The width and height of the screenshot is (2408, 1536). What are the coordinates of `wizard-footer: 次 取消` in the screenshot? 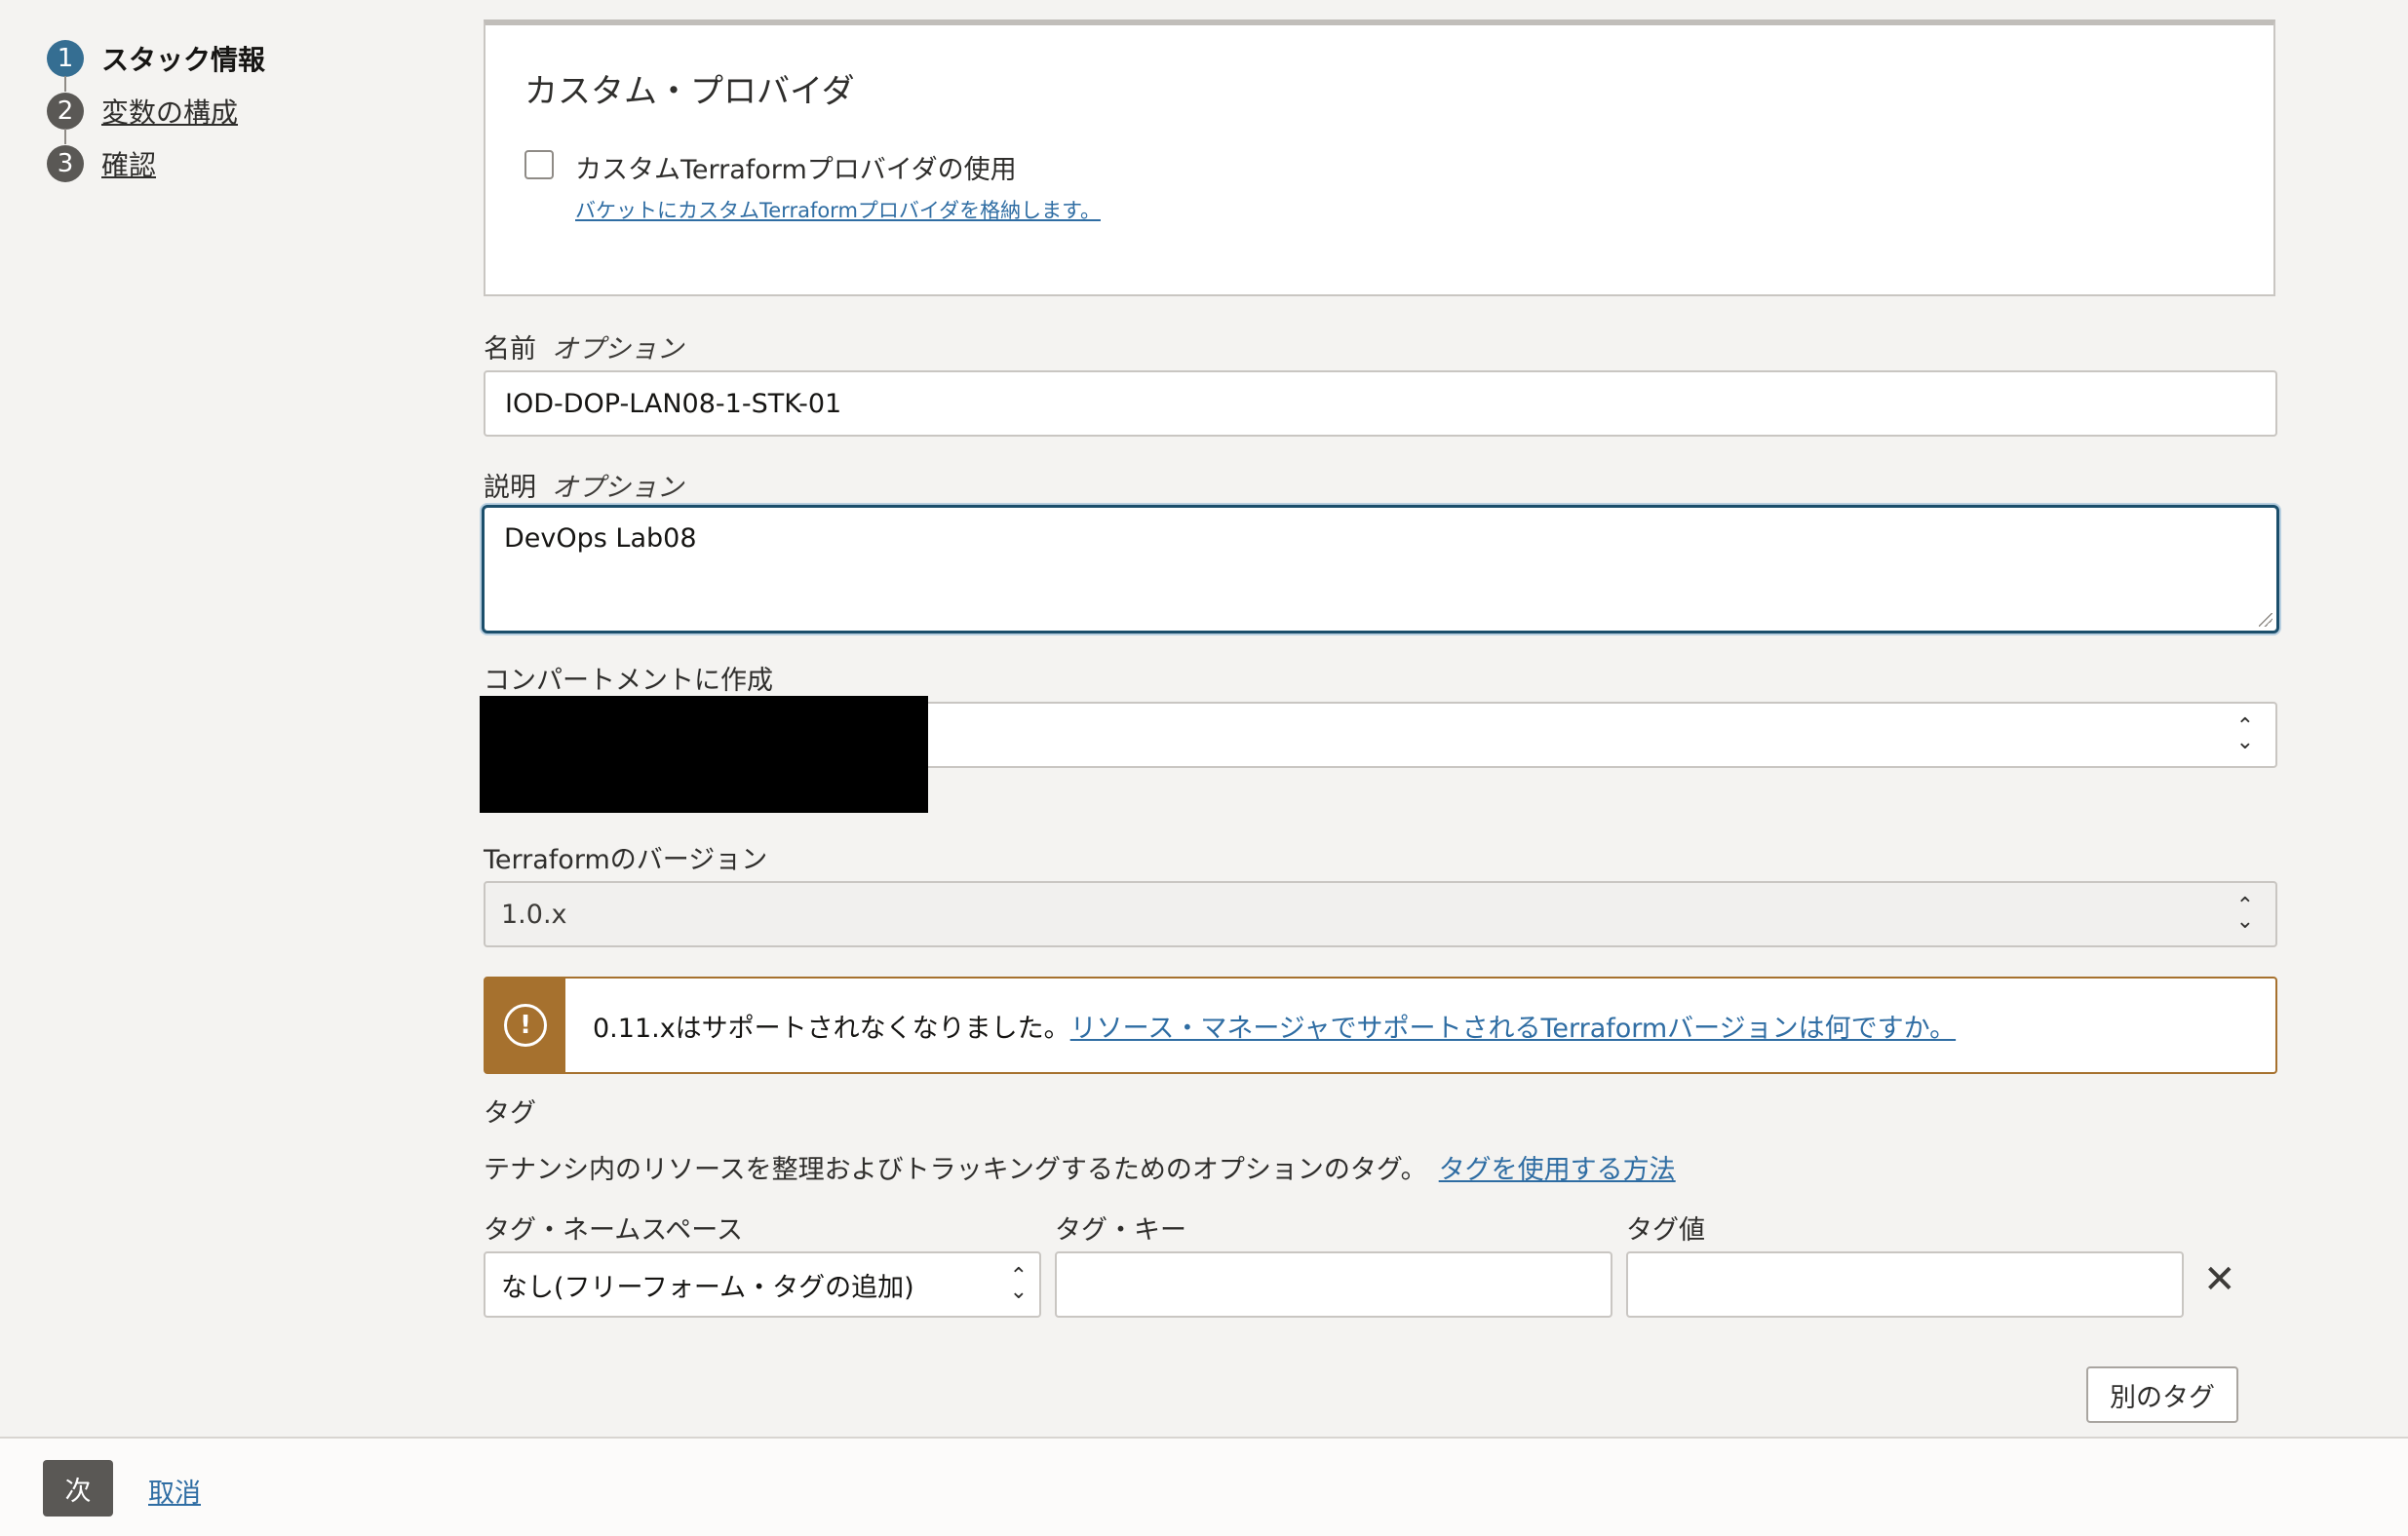 It's located at (1204, 1486).